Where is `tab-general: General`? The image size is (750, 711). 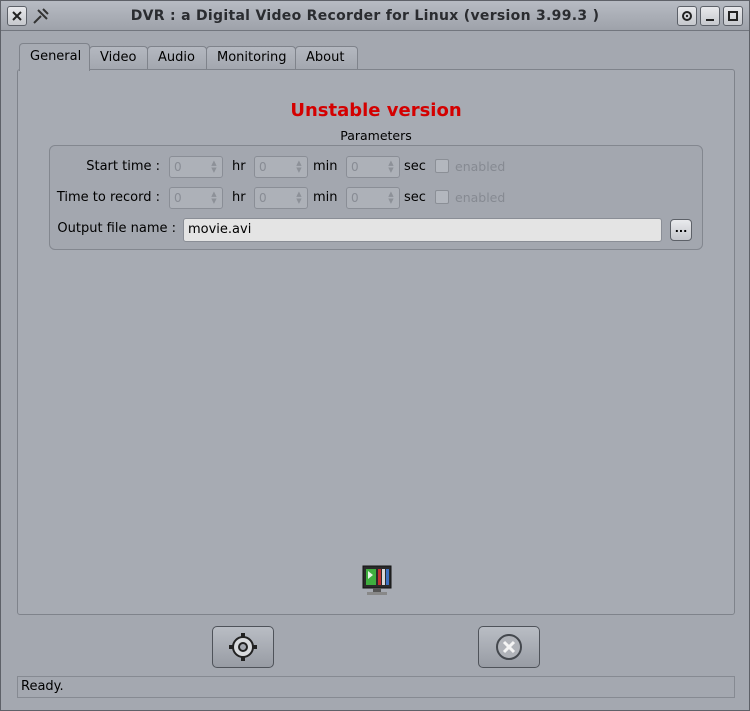
tab-general: General is located at coordinates (54, 57).